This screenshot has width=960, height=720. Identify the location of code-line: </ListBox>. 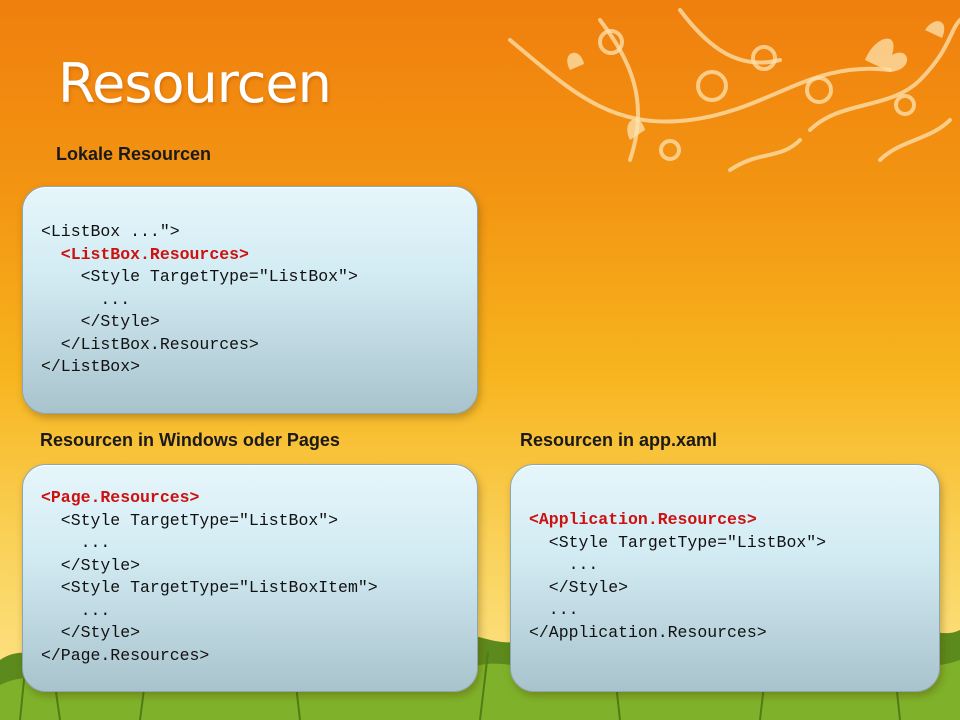
(91, 366).